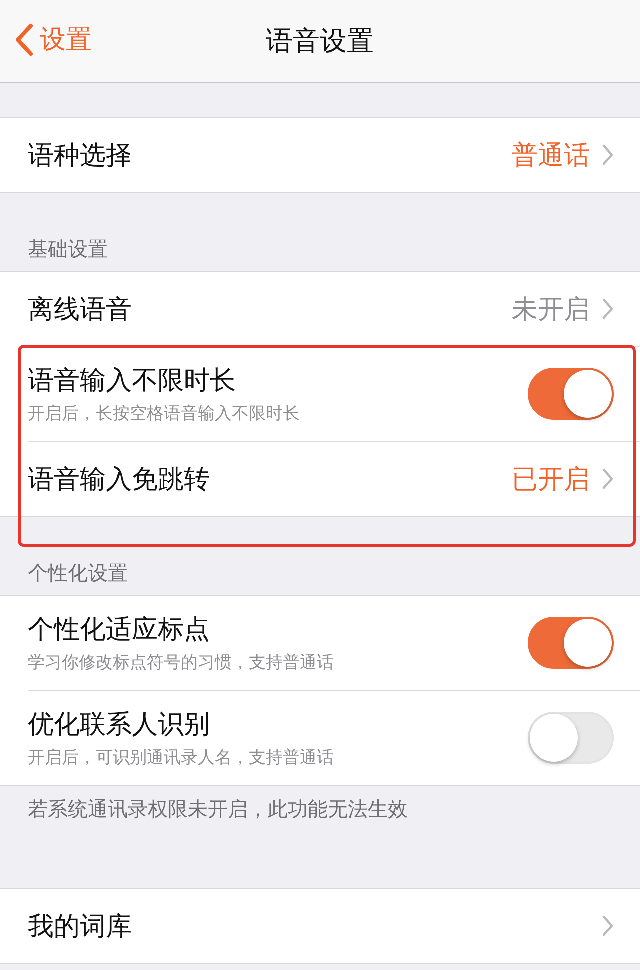 The height and width of the screenshot is (970, 640). Describe the element at coordinates (320, 820) in the screenshot. I see `section-footer: 若系统通讯录权限未开启，此功能无法生效` at that location.